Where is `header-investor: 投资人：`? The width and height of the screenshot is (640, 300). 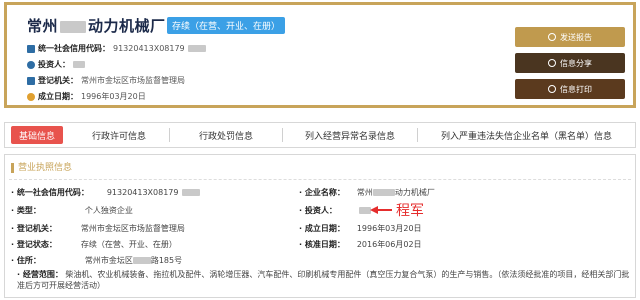
header-investor: 投资人： is located at coordinates (56, 64).